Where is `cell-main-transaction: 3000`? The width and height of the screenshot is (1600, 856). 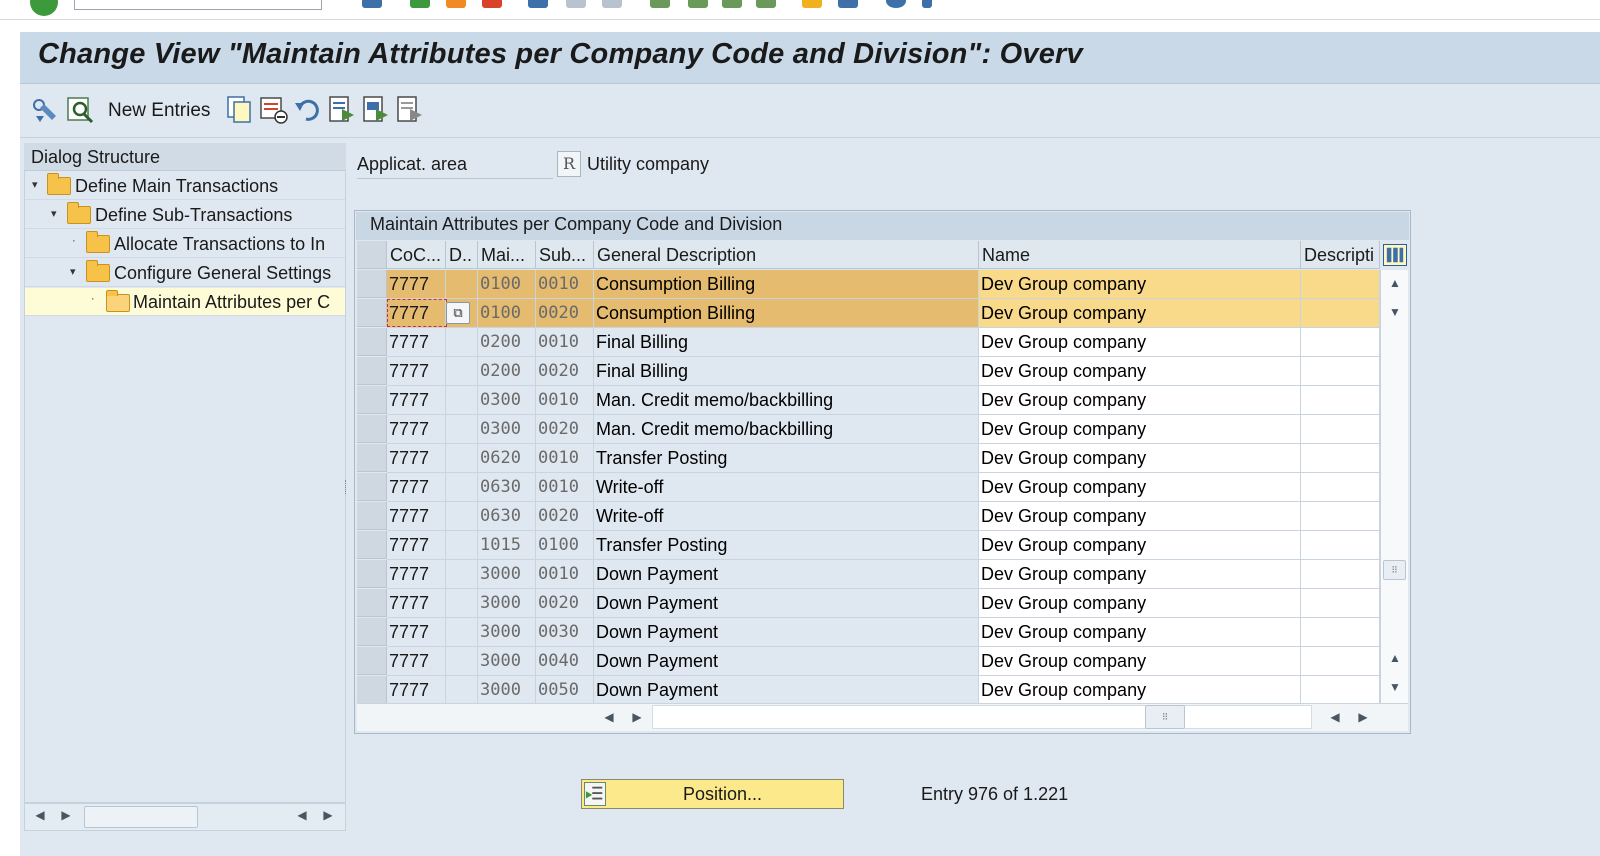 cell-main-transaction: 3000 is located at coordinates (507, 690).